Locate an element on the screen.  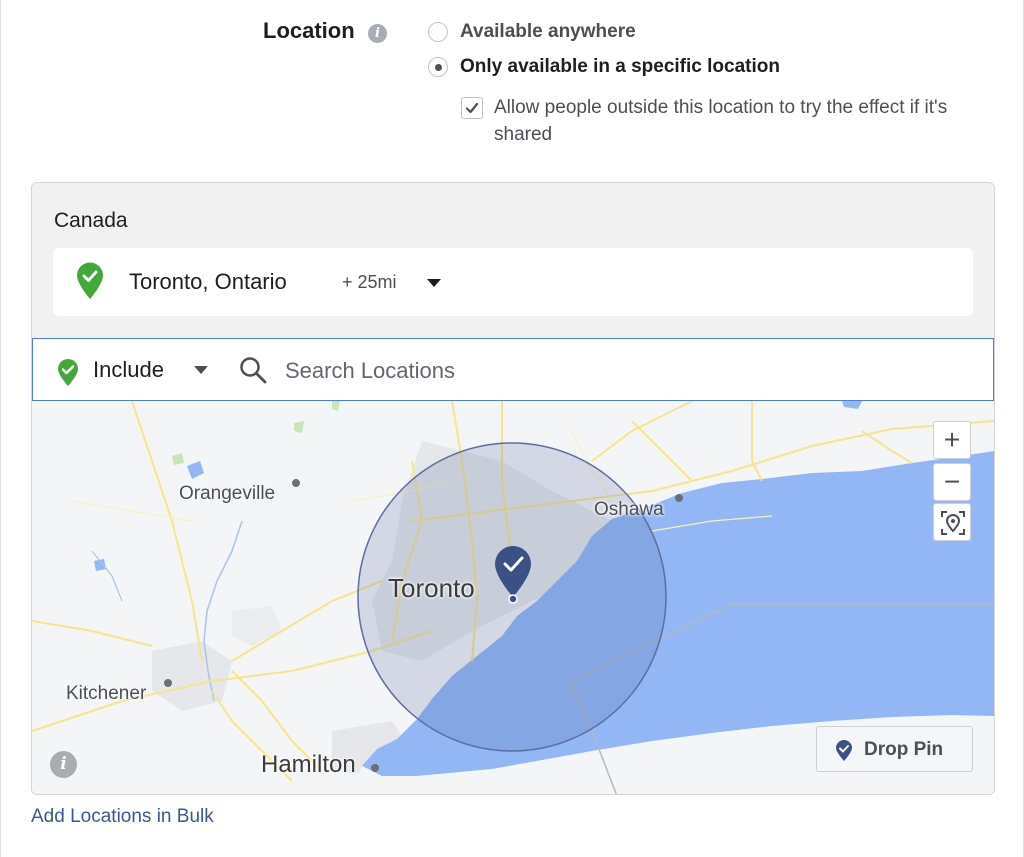
drop-pin-button: Drop Pin is located at coordinates (894, 749).